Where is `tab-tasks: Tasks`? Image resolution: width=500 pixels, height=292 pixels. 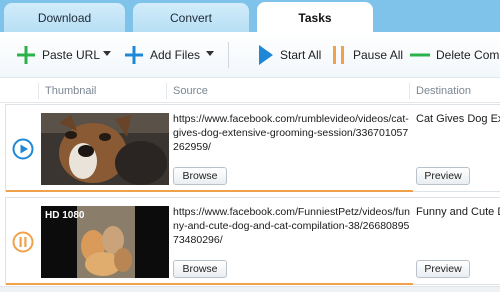 tab-tasks: Tasks is located at coordinates (315, 17).